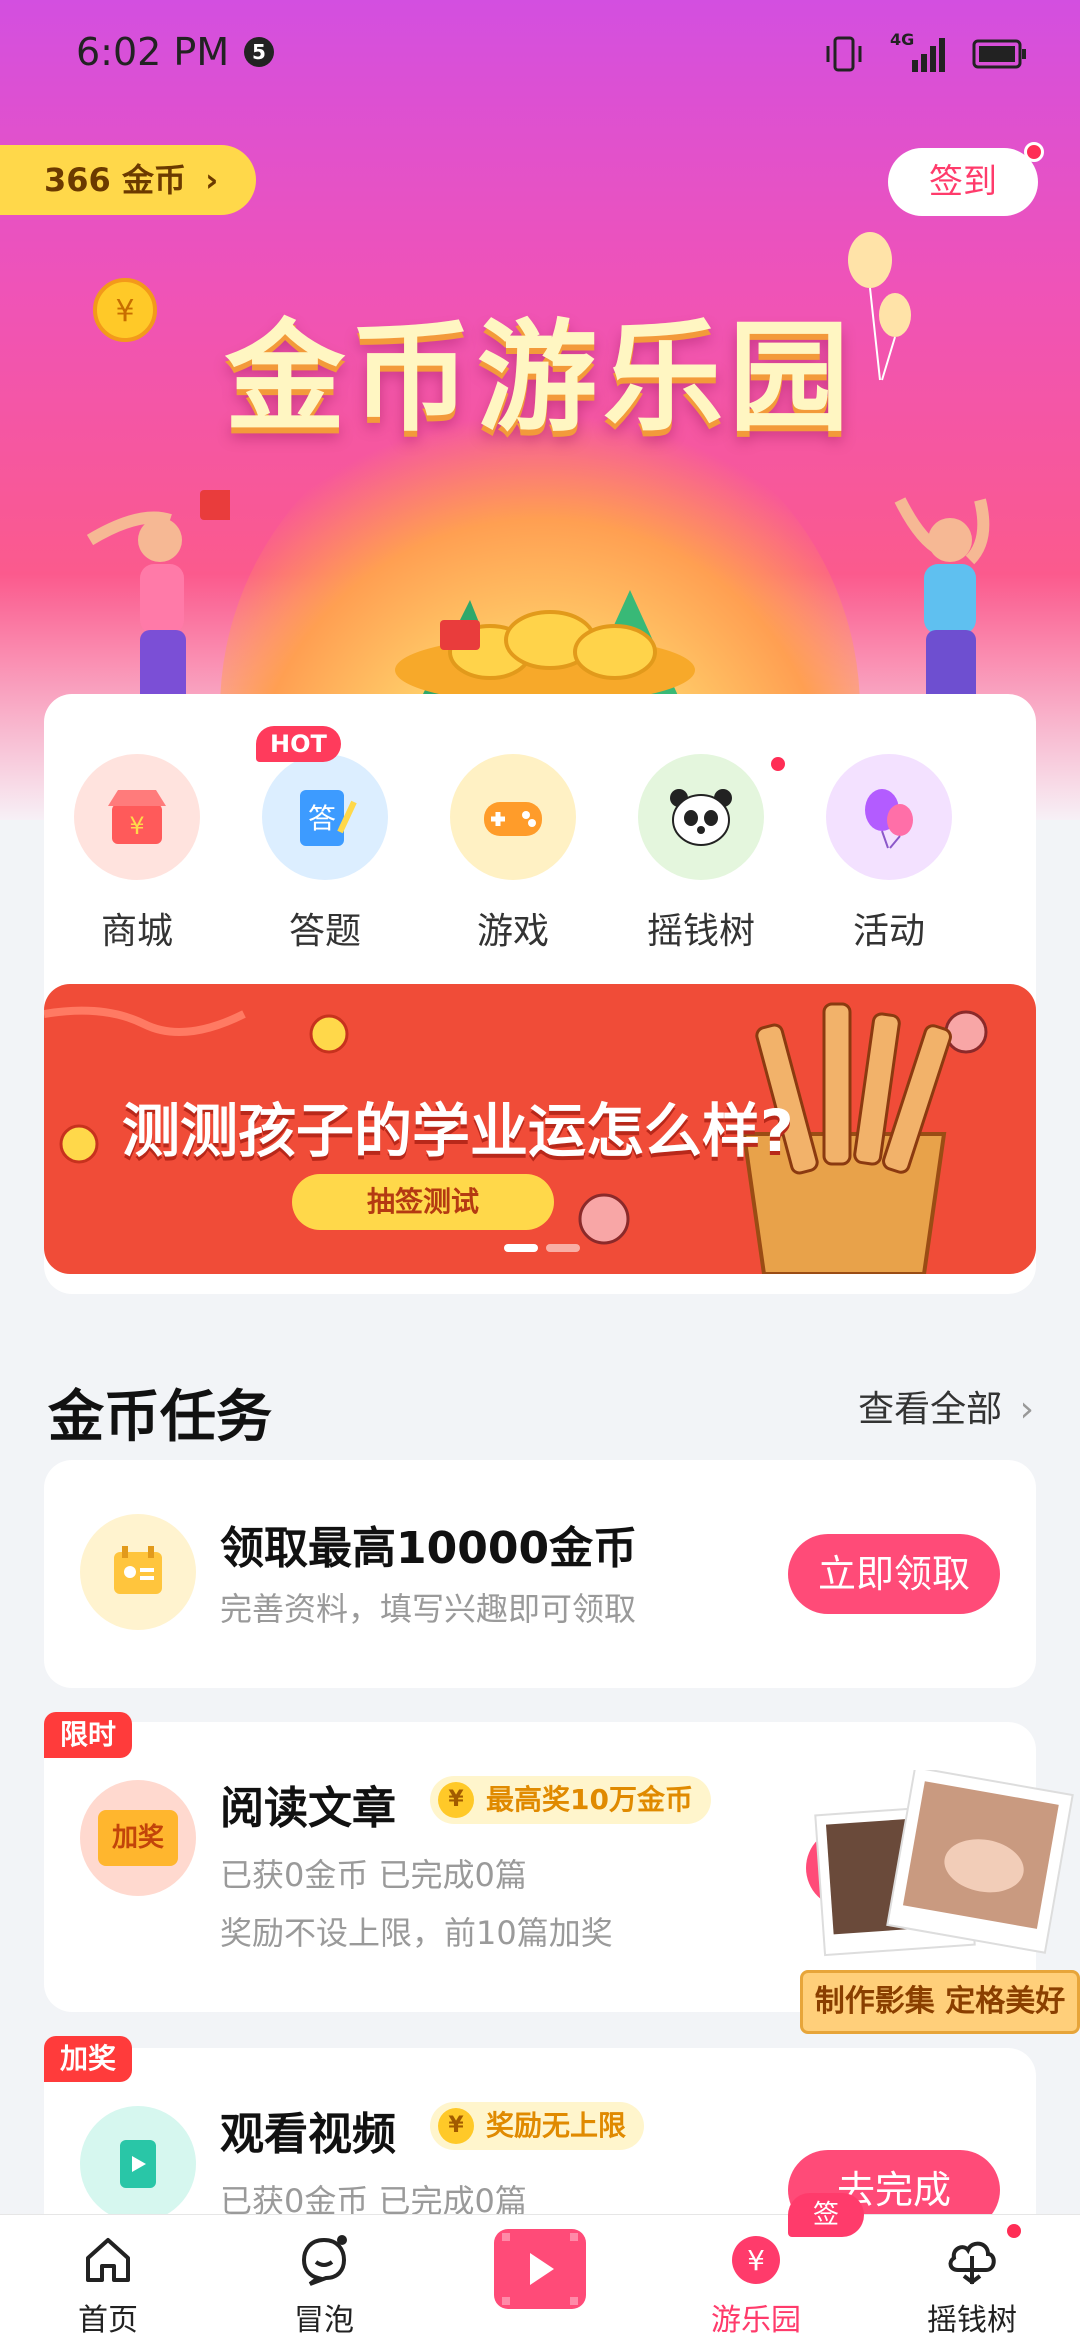  I want to click on quick-item-shop: ¥ 商城, so click(137, 854).